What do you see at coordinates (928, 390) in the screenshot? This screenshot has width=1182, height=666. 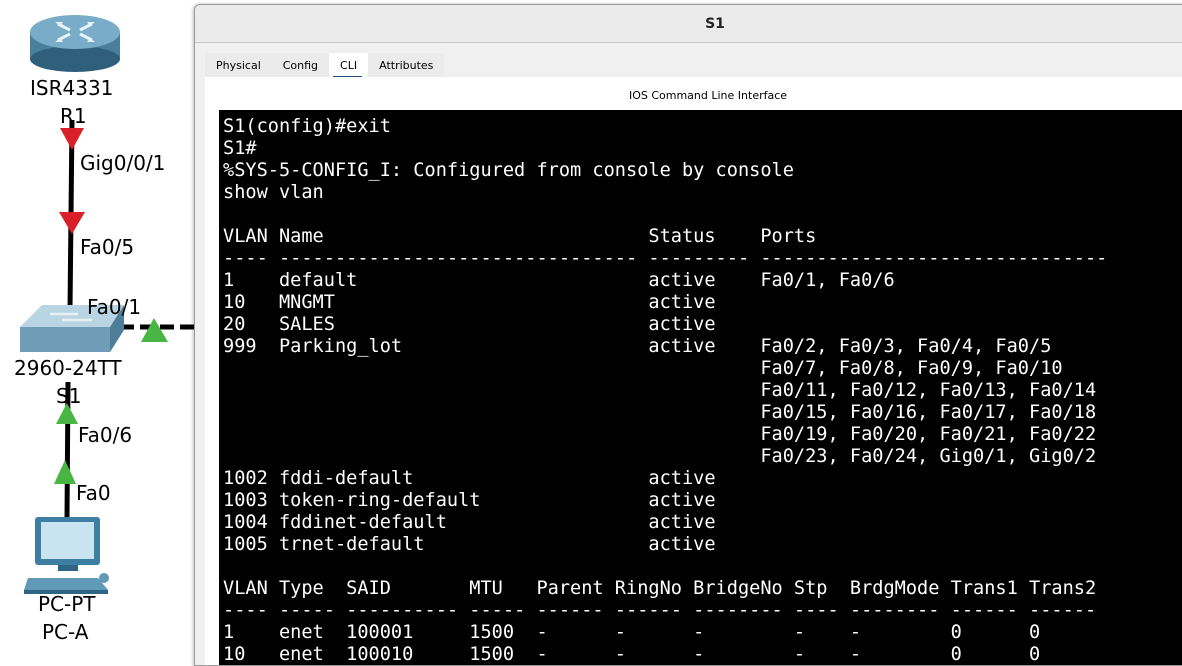 I see `terminal-line: Fa0/11, Fa0/12, Fa0/13, Fa0/14` at bounding box center [928, 390].